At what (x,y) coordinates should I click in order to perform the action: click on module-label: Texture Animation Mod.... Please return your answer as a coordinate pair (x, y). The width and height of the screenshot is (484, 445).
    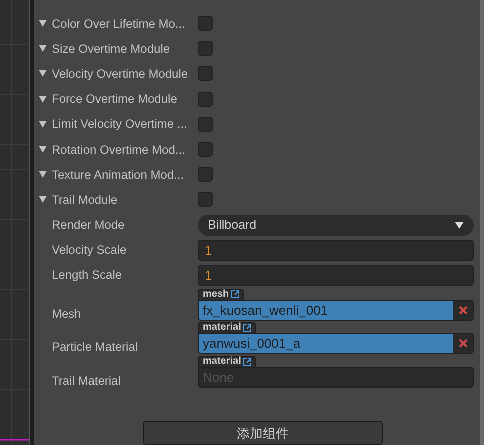
    Looking at the image, I should click on (118, 175).